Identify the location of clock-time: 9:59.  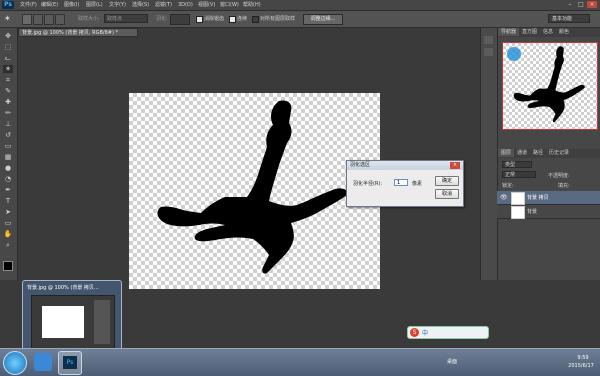
(583, 358).